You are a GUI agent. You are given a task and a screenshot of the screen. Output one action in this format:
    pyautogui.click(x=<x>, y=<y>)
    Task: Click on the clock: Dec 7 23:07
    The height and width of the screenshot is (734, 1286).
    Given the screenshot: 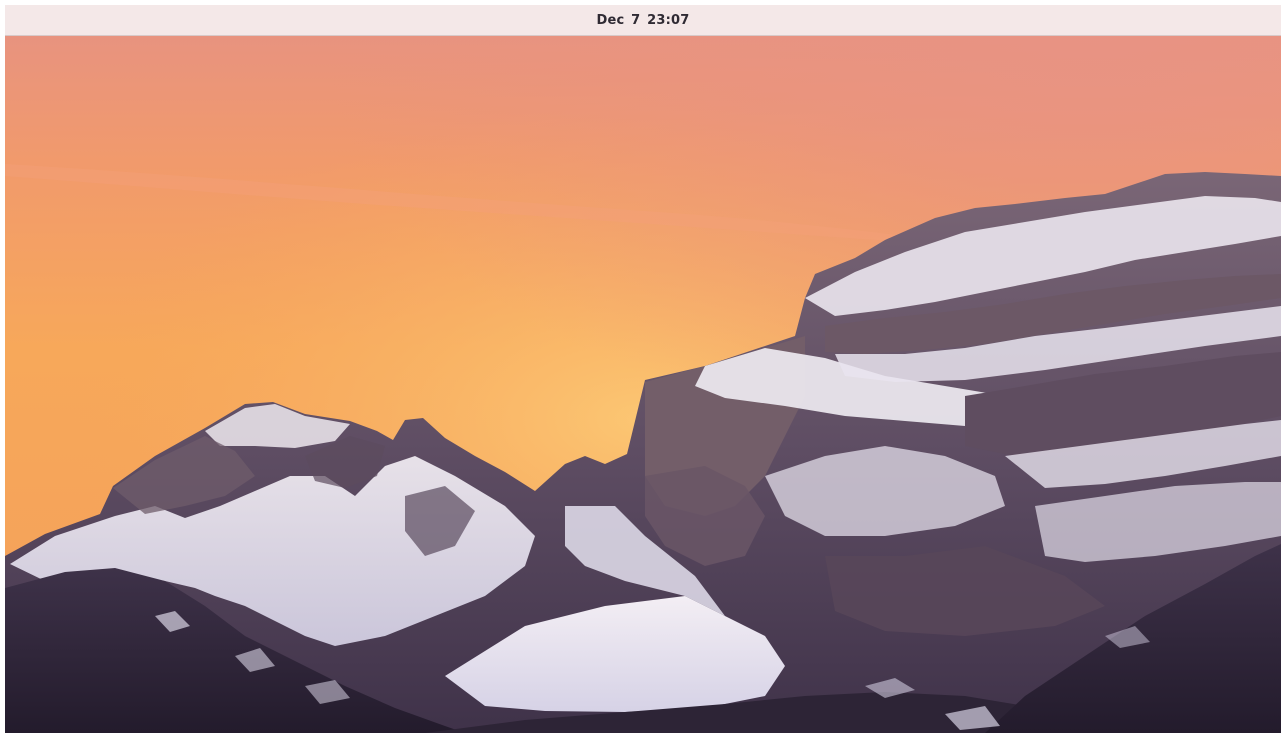 What is the action you would take?
    pyautogui.click(x=643, y=20)
    